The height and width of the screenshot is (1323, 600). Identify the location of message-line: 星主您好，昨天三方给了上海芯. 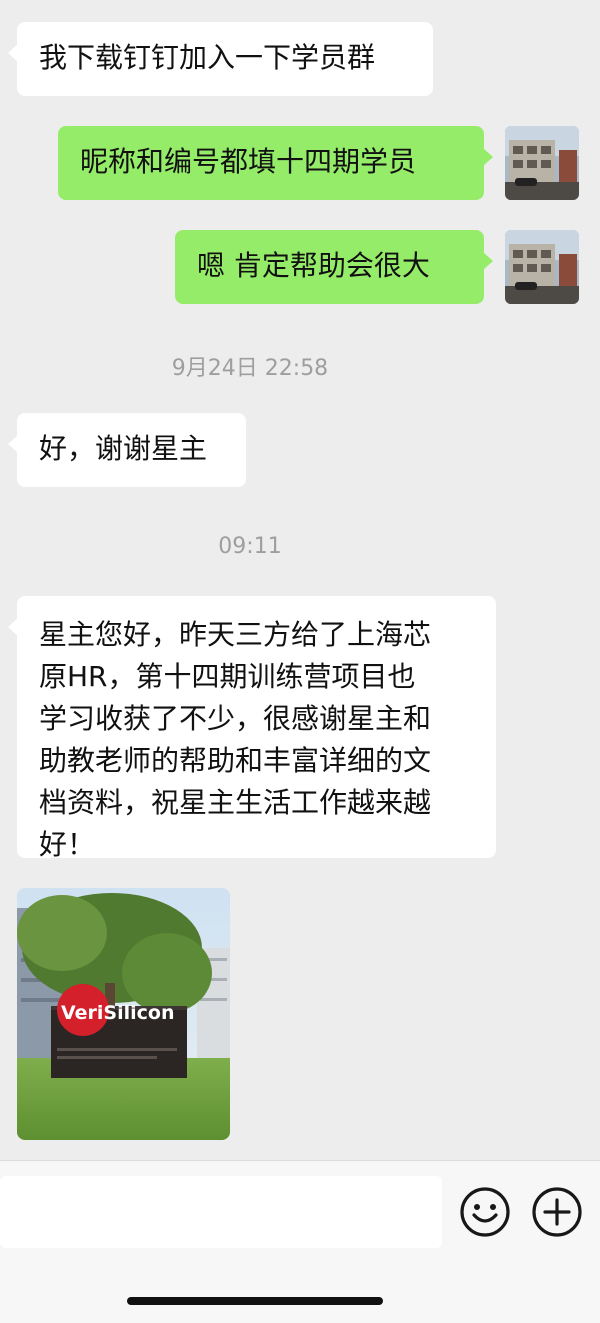
(235, 634).